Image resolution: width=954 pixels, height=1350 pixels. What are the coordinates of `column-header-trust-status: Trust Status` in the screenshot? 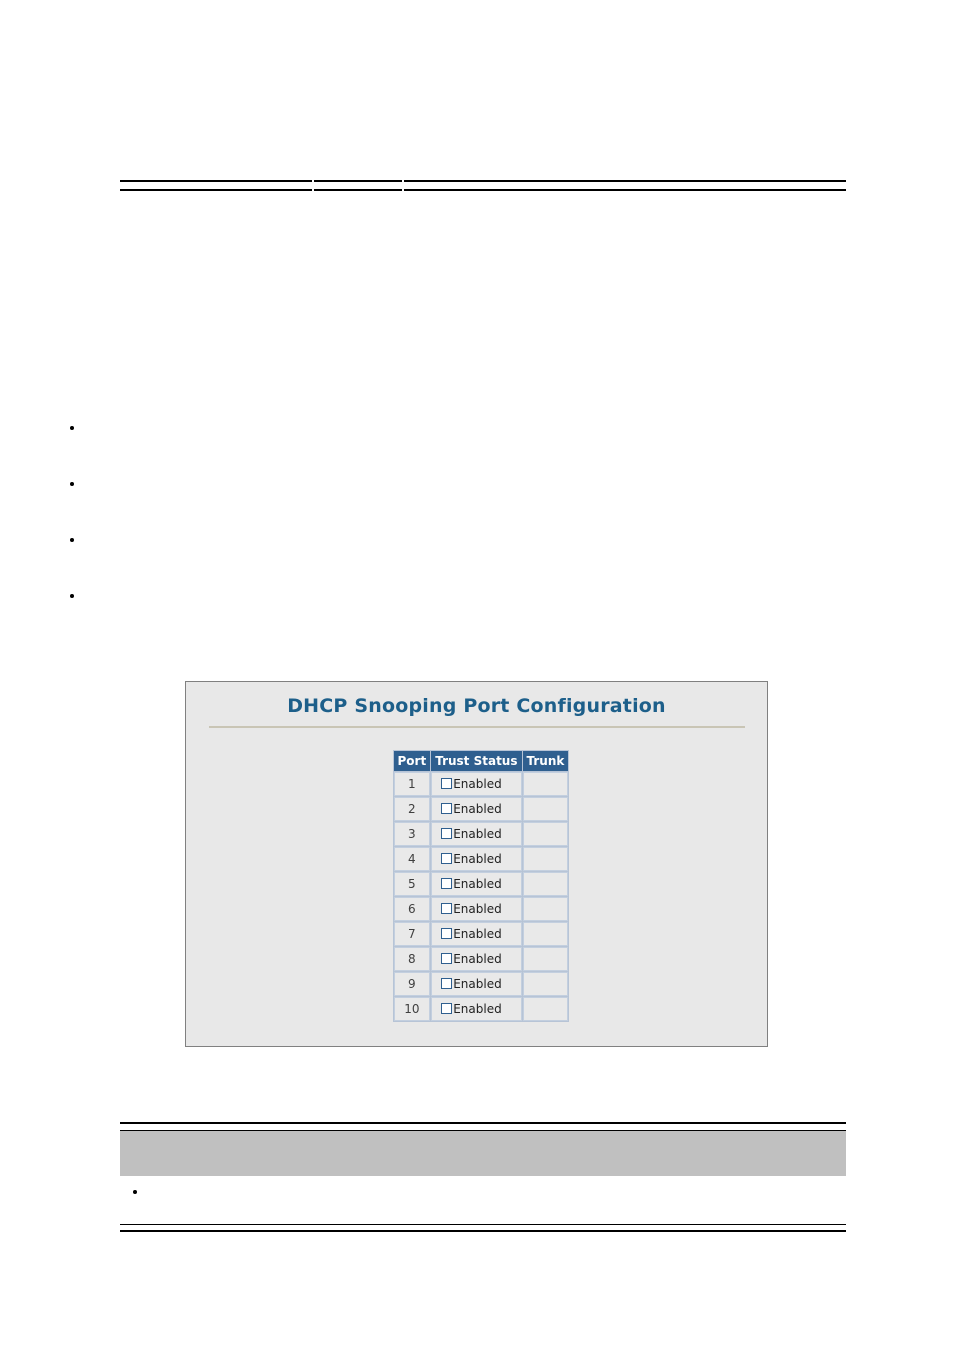 It's located at (476, 761).